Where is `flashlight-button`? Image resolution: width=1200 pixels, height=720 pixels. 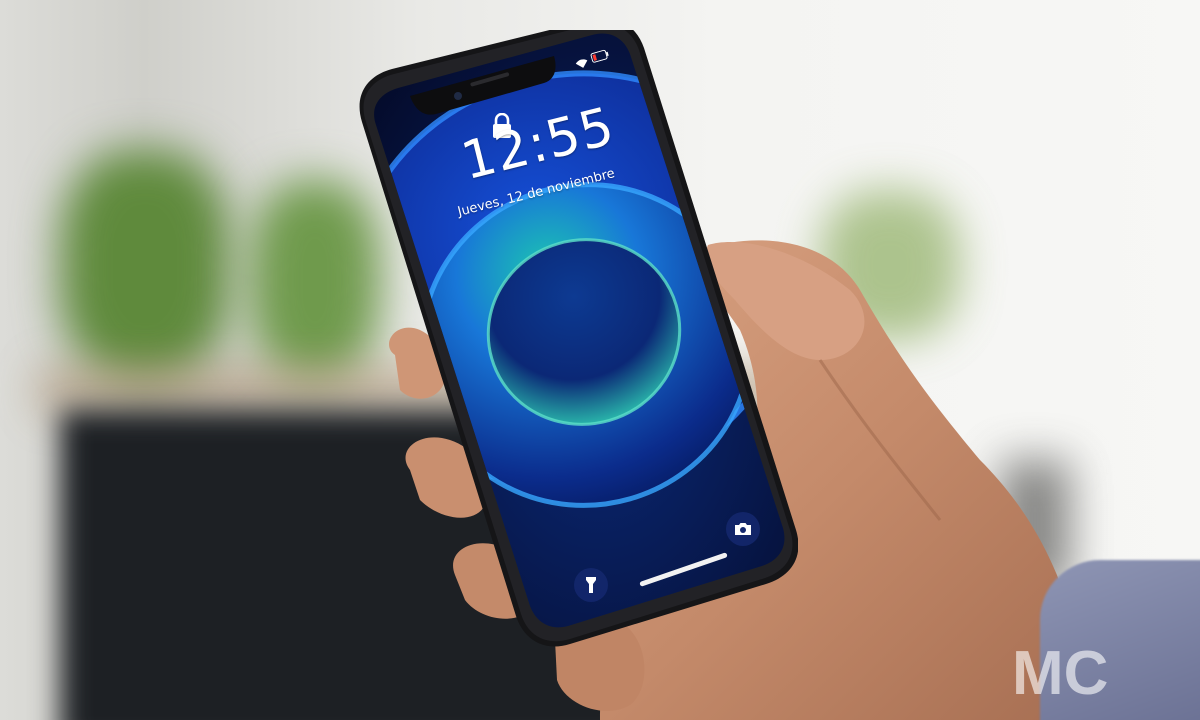 flashlight-button is located at coordinates (591, 585).